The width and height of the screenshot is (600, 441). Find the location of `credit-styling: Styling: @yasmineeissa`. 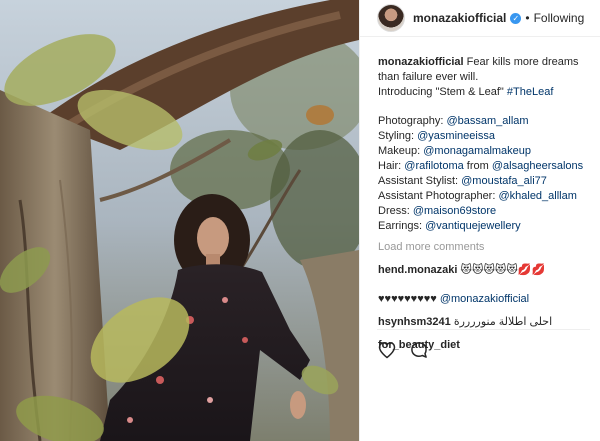

credit-styling: Styling: @yasmineeissa is located at coordinates (484, 136).